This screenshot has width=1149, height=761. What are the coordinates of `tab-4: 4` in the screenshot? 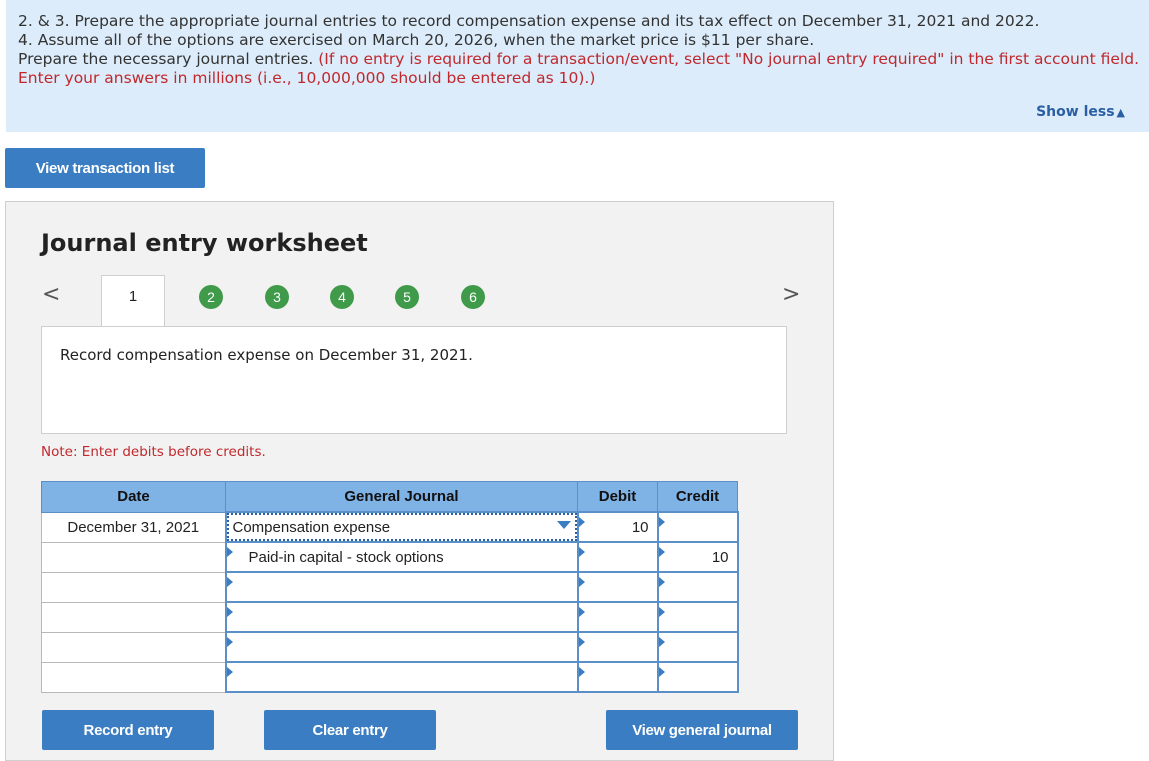 It's located at (342, 297).